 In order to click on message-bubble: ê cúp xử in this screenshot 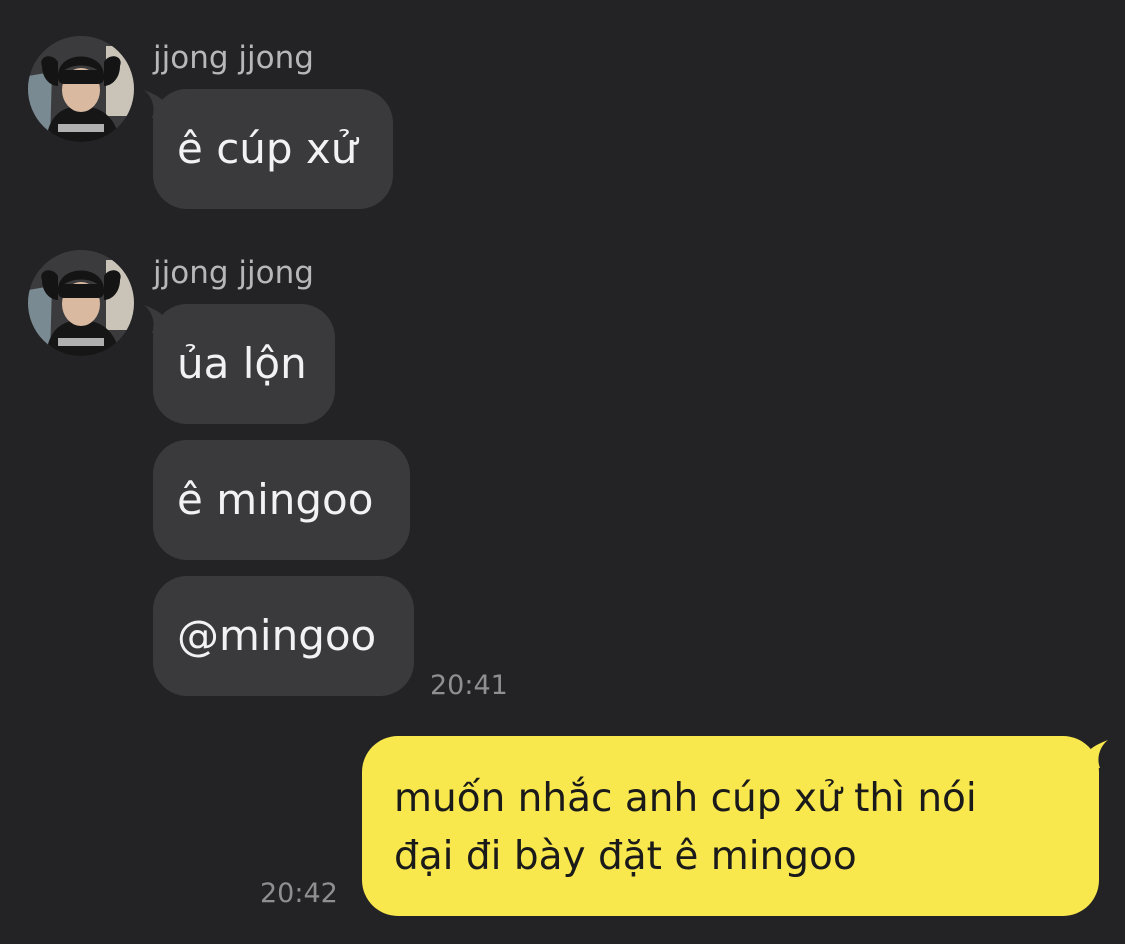, I will do `click(273, 149)`.